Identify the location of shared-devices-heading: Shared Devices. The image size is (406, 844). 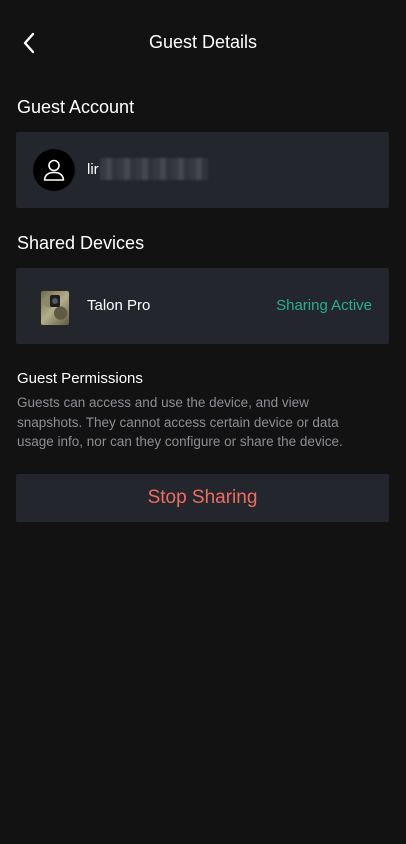
(81, 243).